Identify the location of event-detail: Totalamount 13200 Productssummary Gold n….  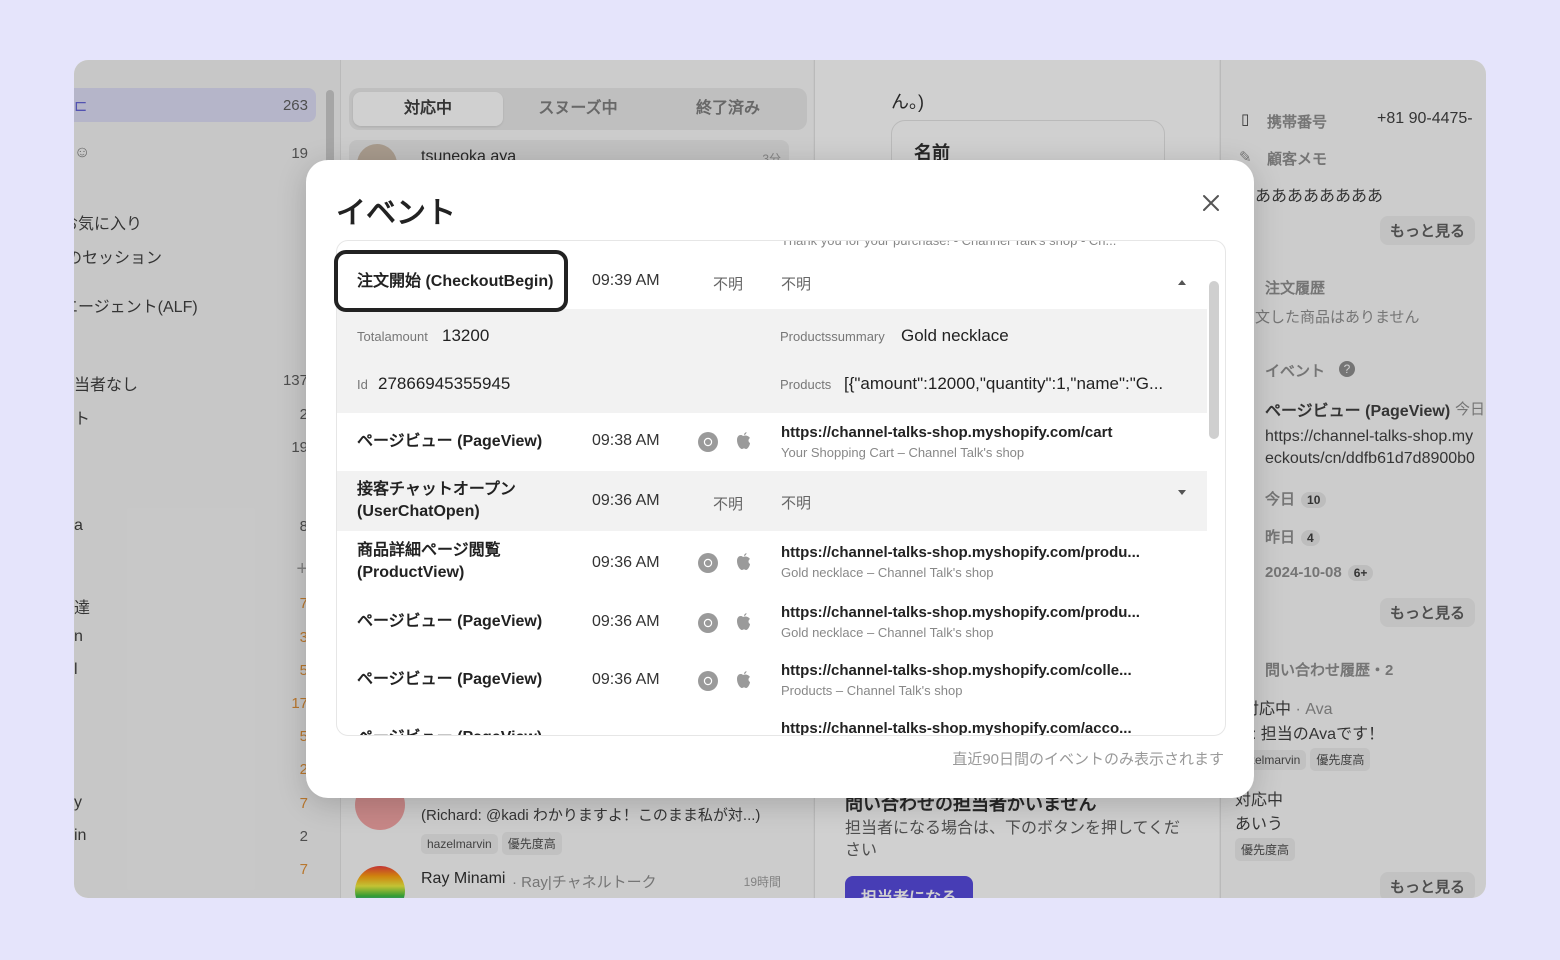
(772, 361).